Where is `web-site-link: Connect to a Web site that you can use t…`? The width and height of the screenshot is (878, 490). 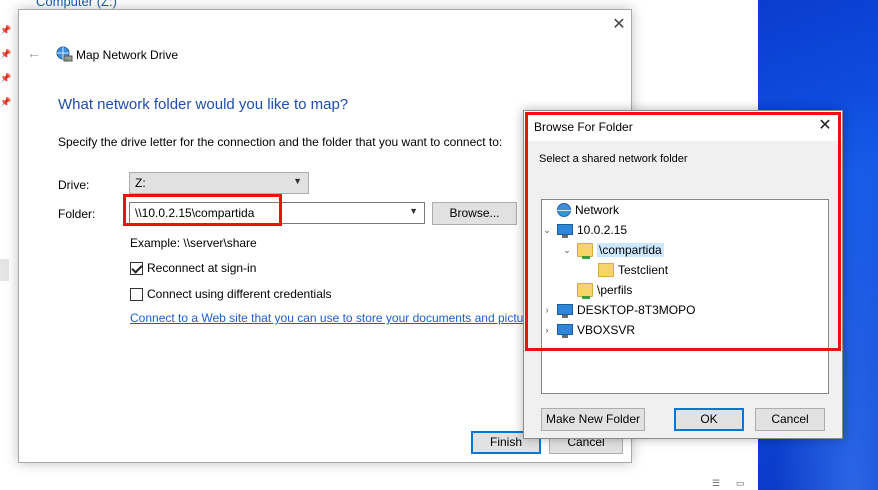
web-site-link: Connect to a Web site that you can use t… is located at coordinates (328, 318).